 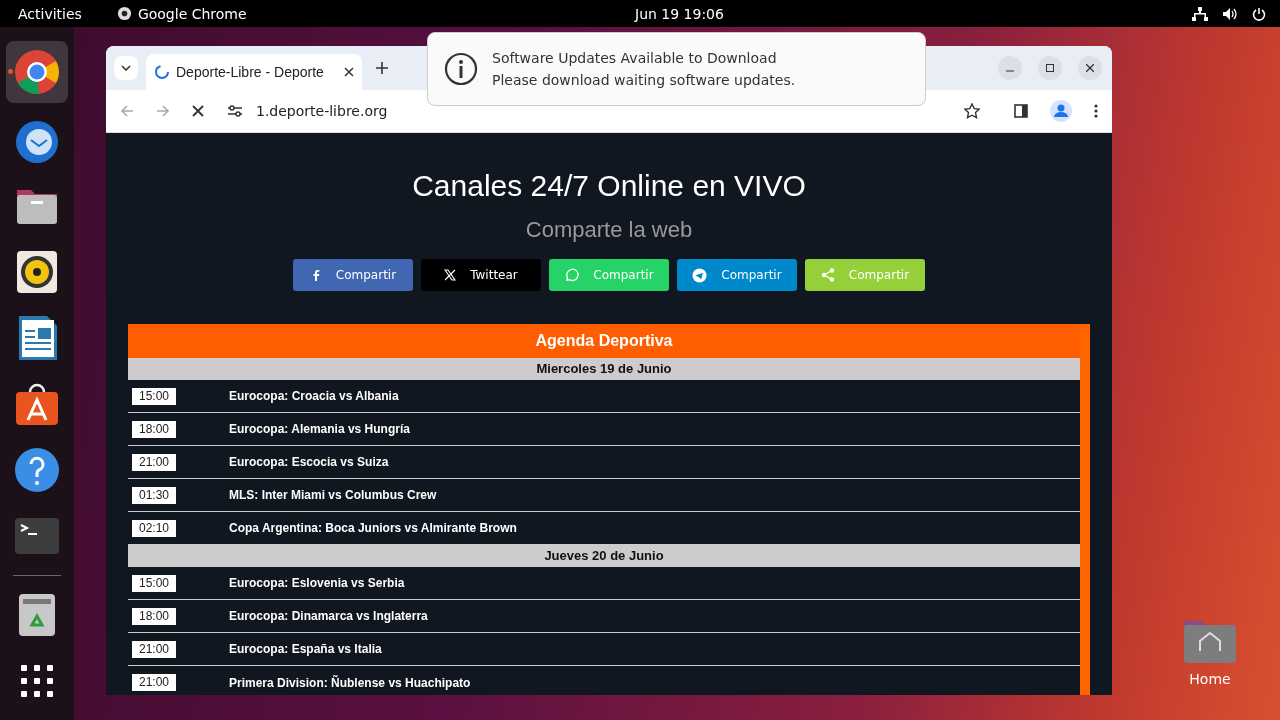 I want to click on event-title: Eurocopa: Dinamarca vs Inglaterra, so click(x=328, y=616).